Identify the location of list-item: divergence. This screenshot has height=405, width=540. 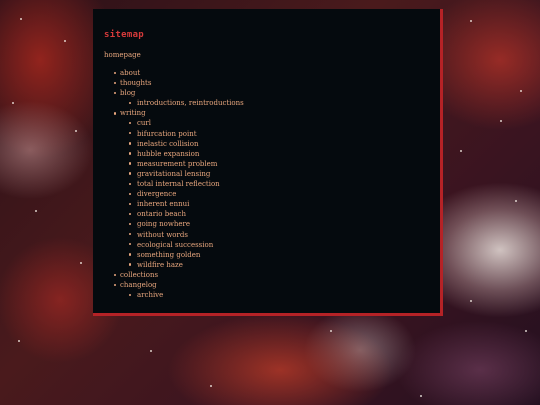
(274, 194).